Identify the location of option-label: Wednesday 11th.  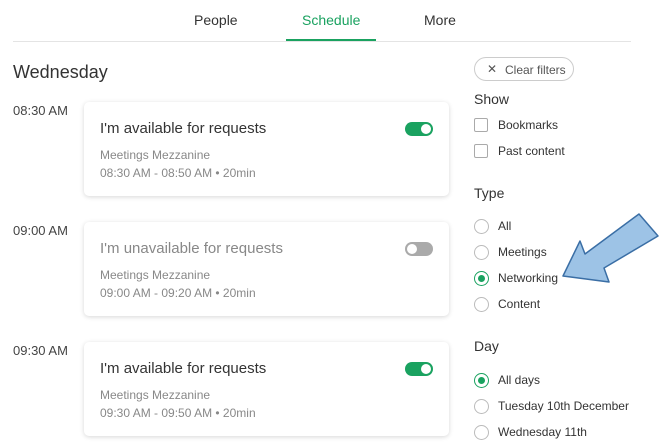
(542, 432).